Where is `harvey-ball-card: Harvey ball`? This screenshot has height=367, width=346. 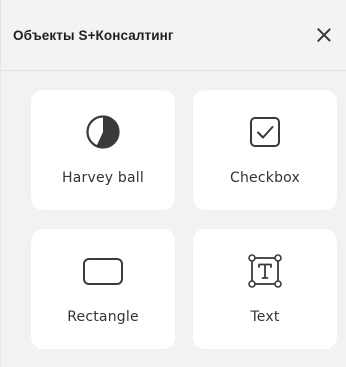 harvey-ball-card: Harvey ball is located at coordinates (103, 150).